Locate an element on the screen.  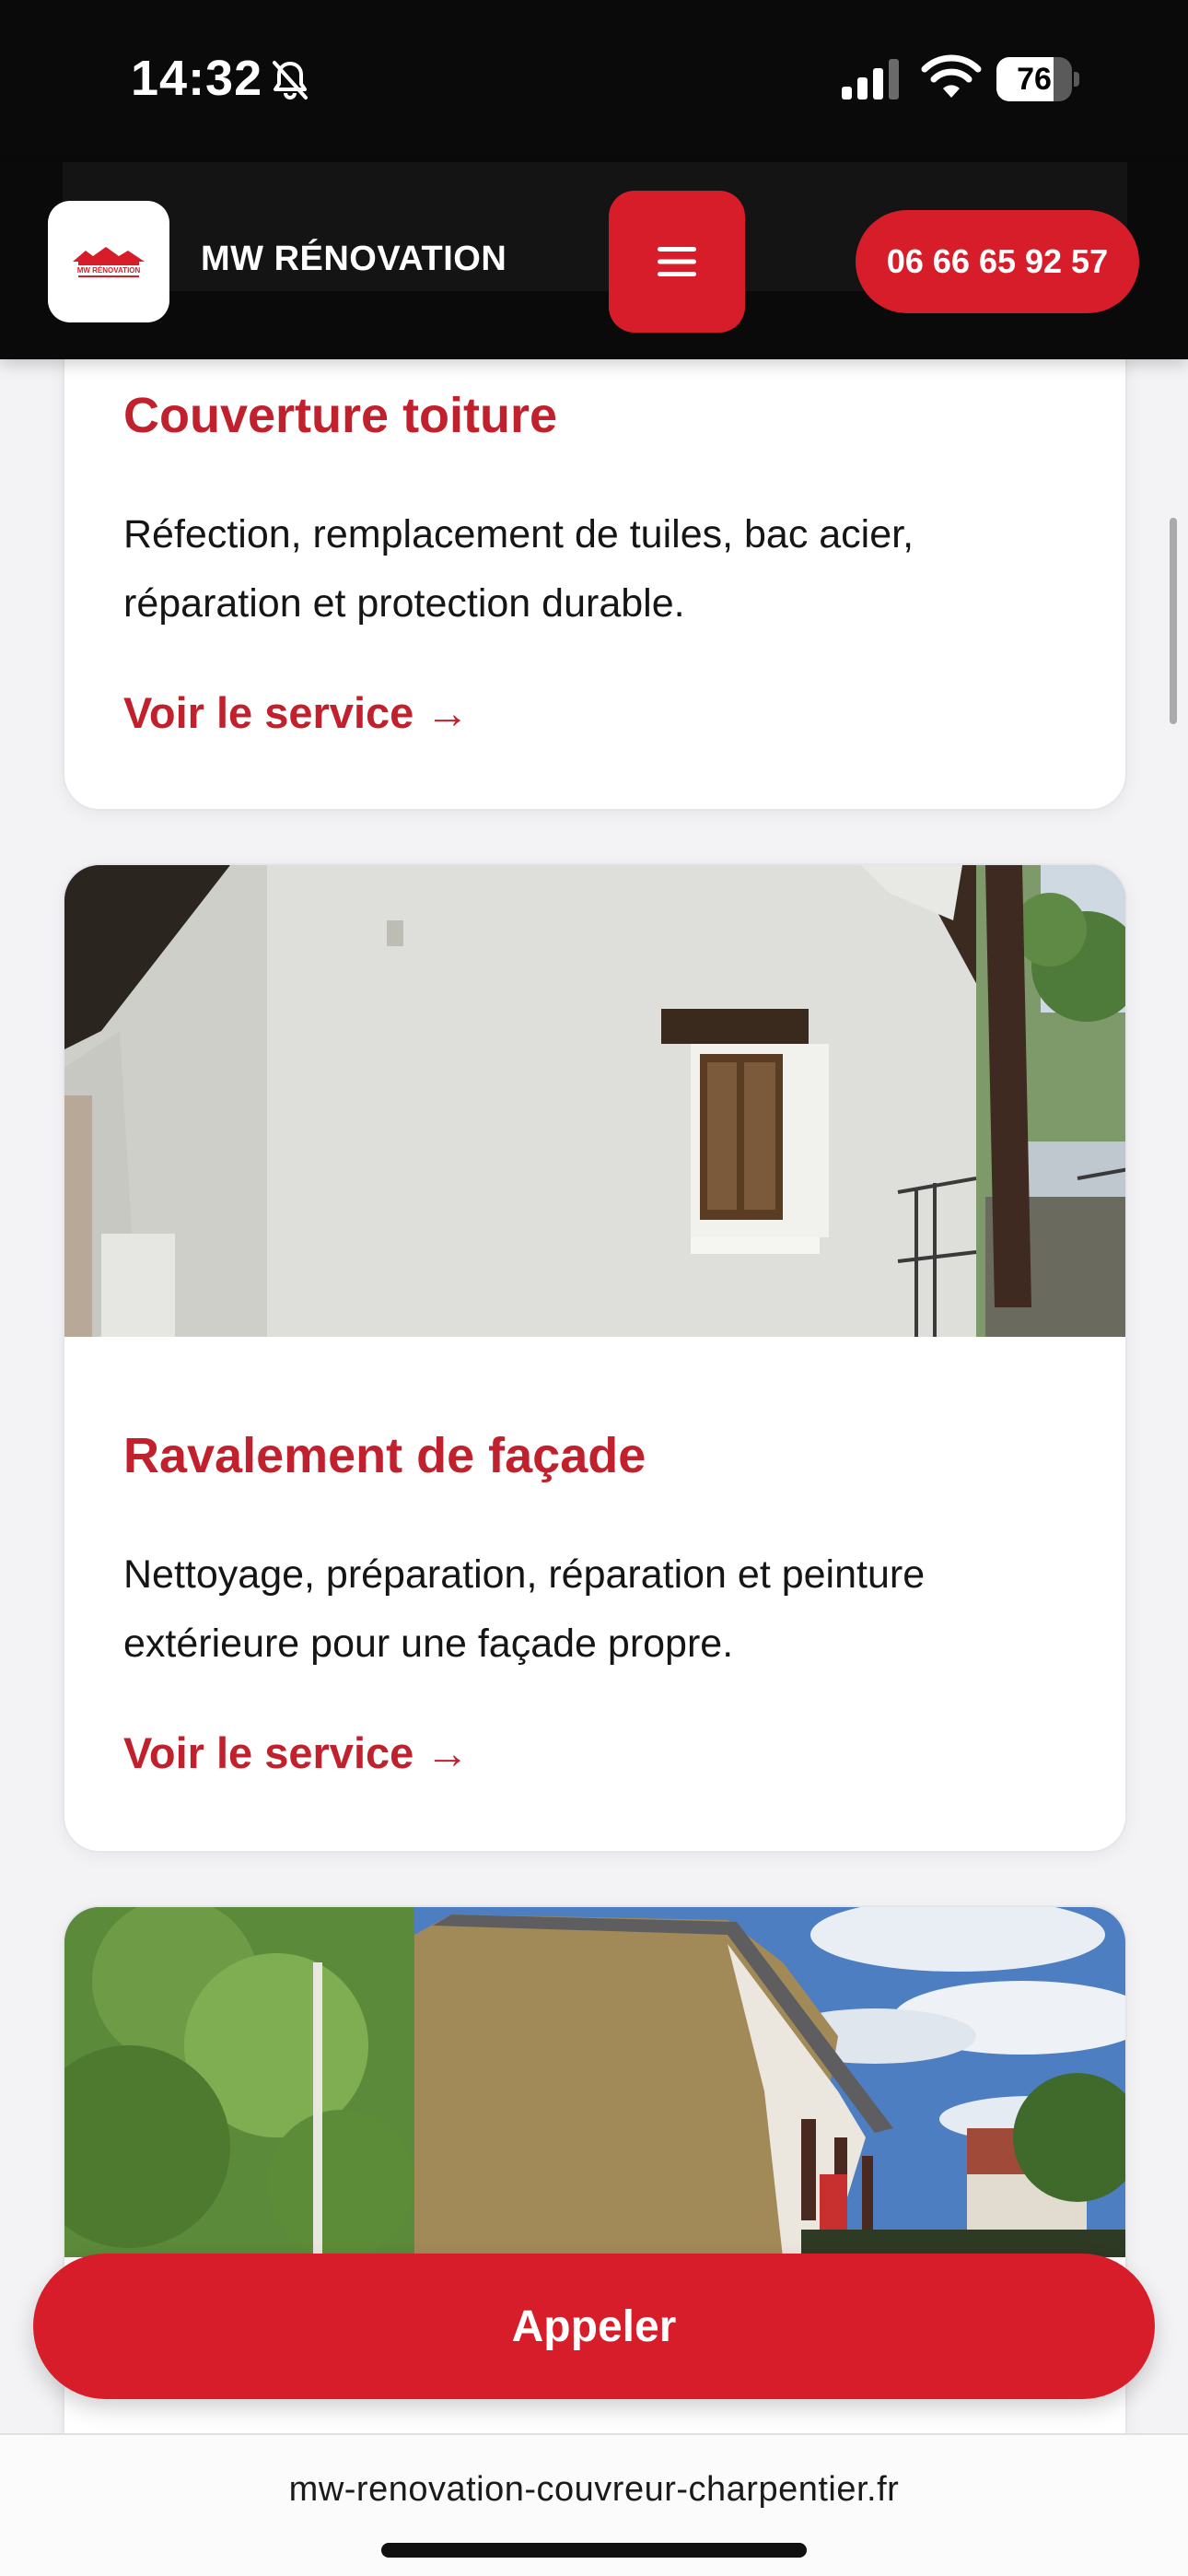
service-title: Ravalement de façade is located at coordinates (384, 1455).